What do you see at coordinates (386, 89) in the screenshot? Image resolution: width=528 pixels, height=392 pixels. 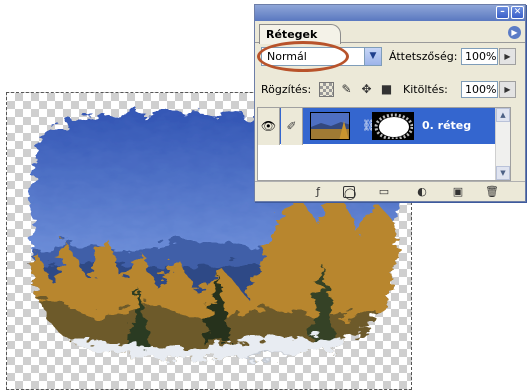 I see `lock-all-padlock-icon: ■` at bounding box center [386, 89].